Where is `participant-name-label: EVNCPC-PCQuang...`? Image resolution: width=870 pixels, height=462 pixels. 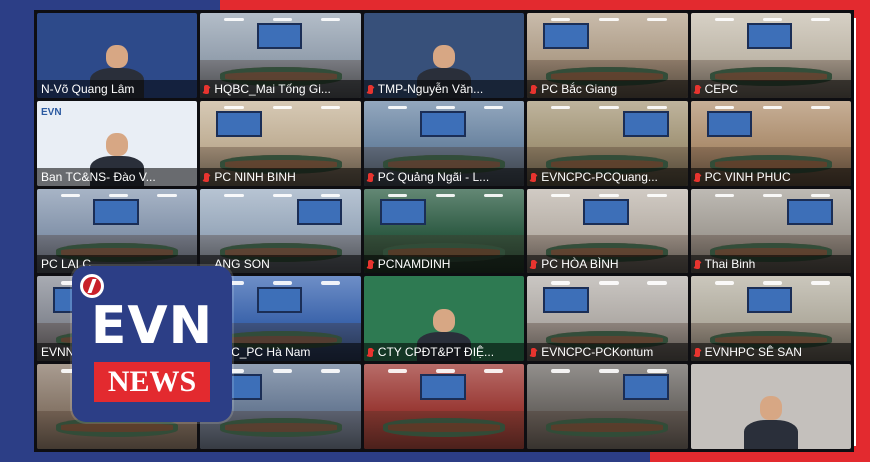 participant-name-label: EVNCPC-PCQuang... is located at coordinates (607, 176).